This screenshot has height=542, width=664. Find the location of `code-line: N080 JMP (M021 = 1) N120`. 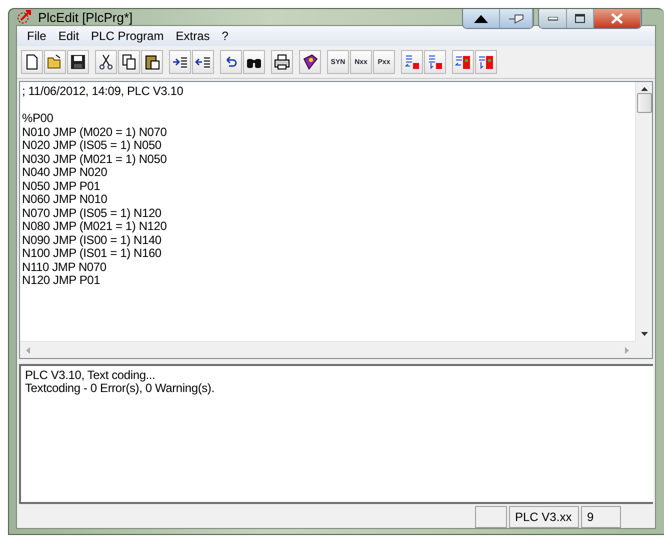

code-line: N080 JMP (M021 = 1) N120 is located at coordinates (95, 227).